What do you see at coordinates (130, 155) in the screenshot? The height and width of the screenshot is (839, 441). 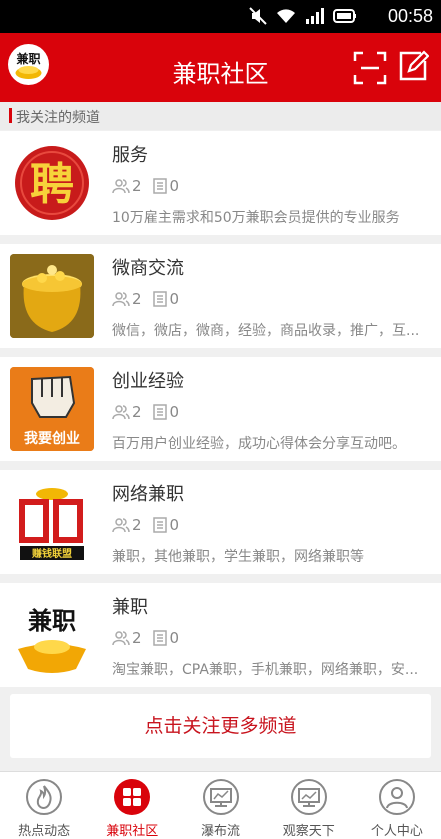 I see `channel-name: 服务` at bounding box center [130, 155].